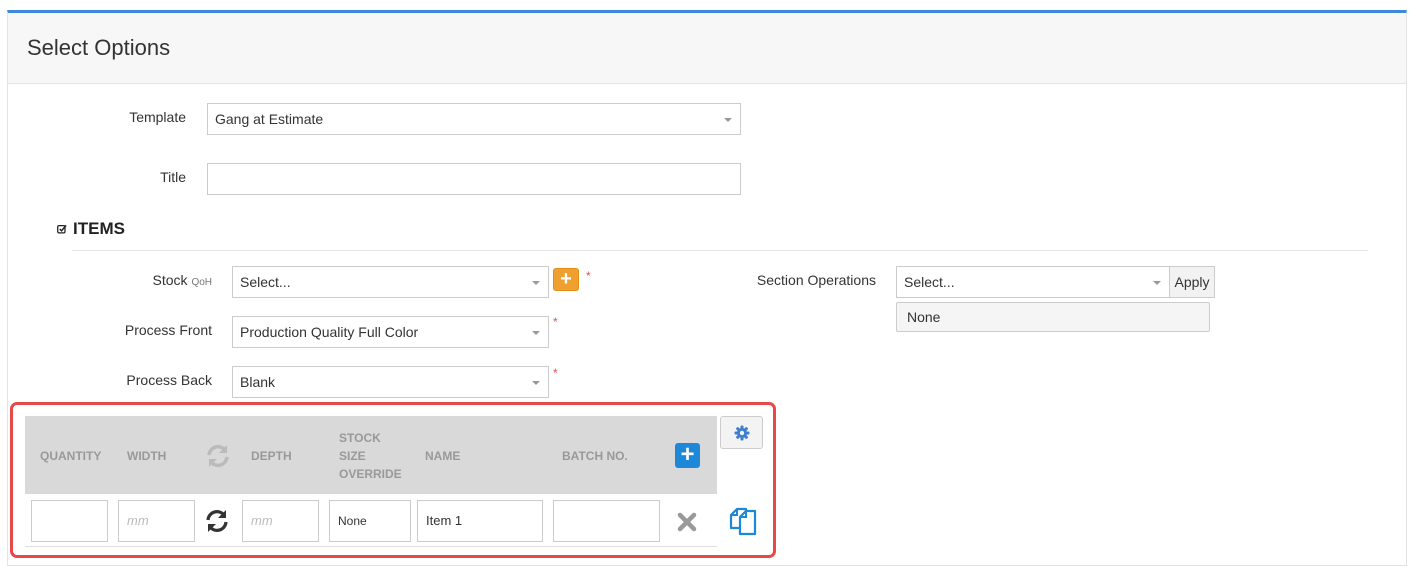  What do you see at coordinates (1192, 282) in the screenshot?
I see `apply-button: Apply` at bounding box center [1192, 282].